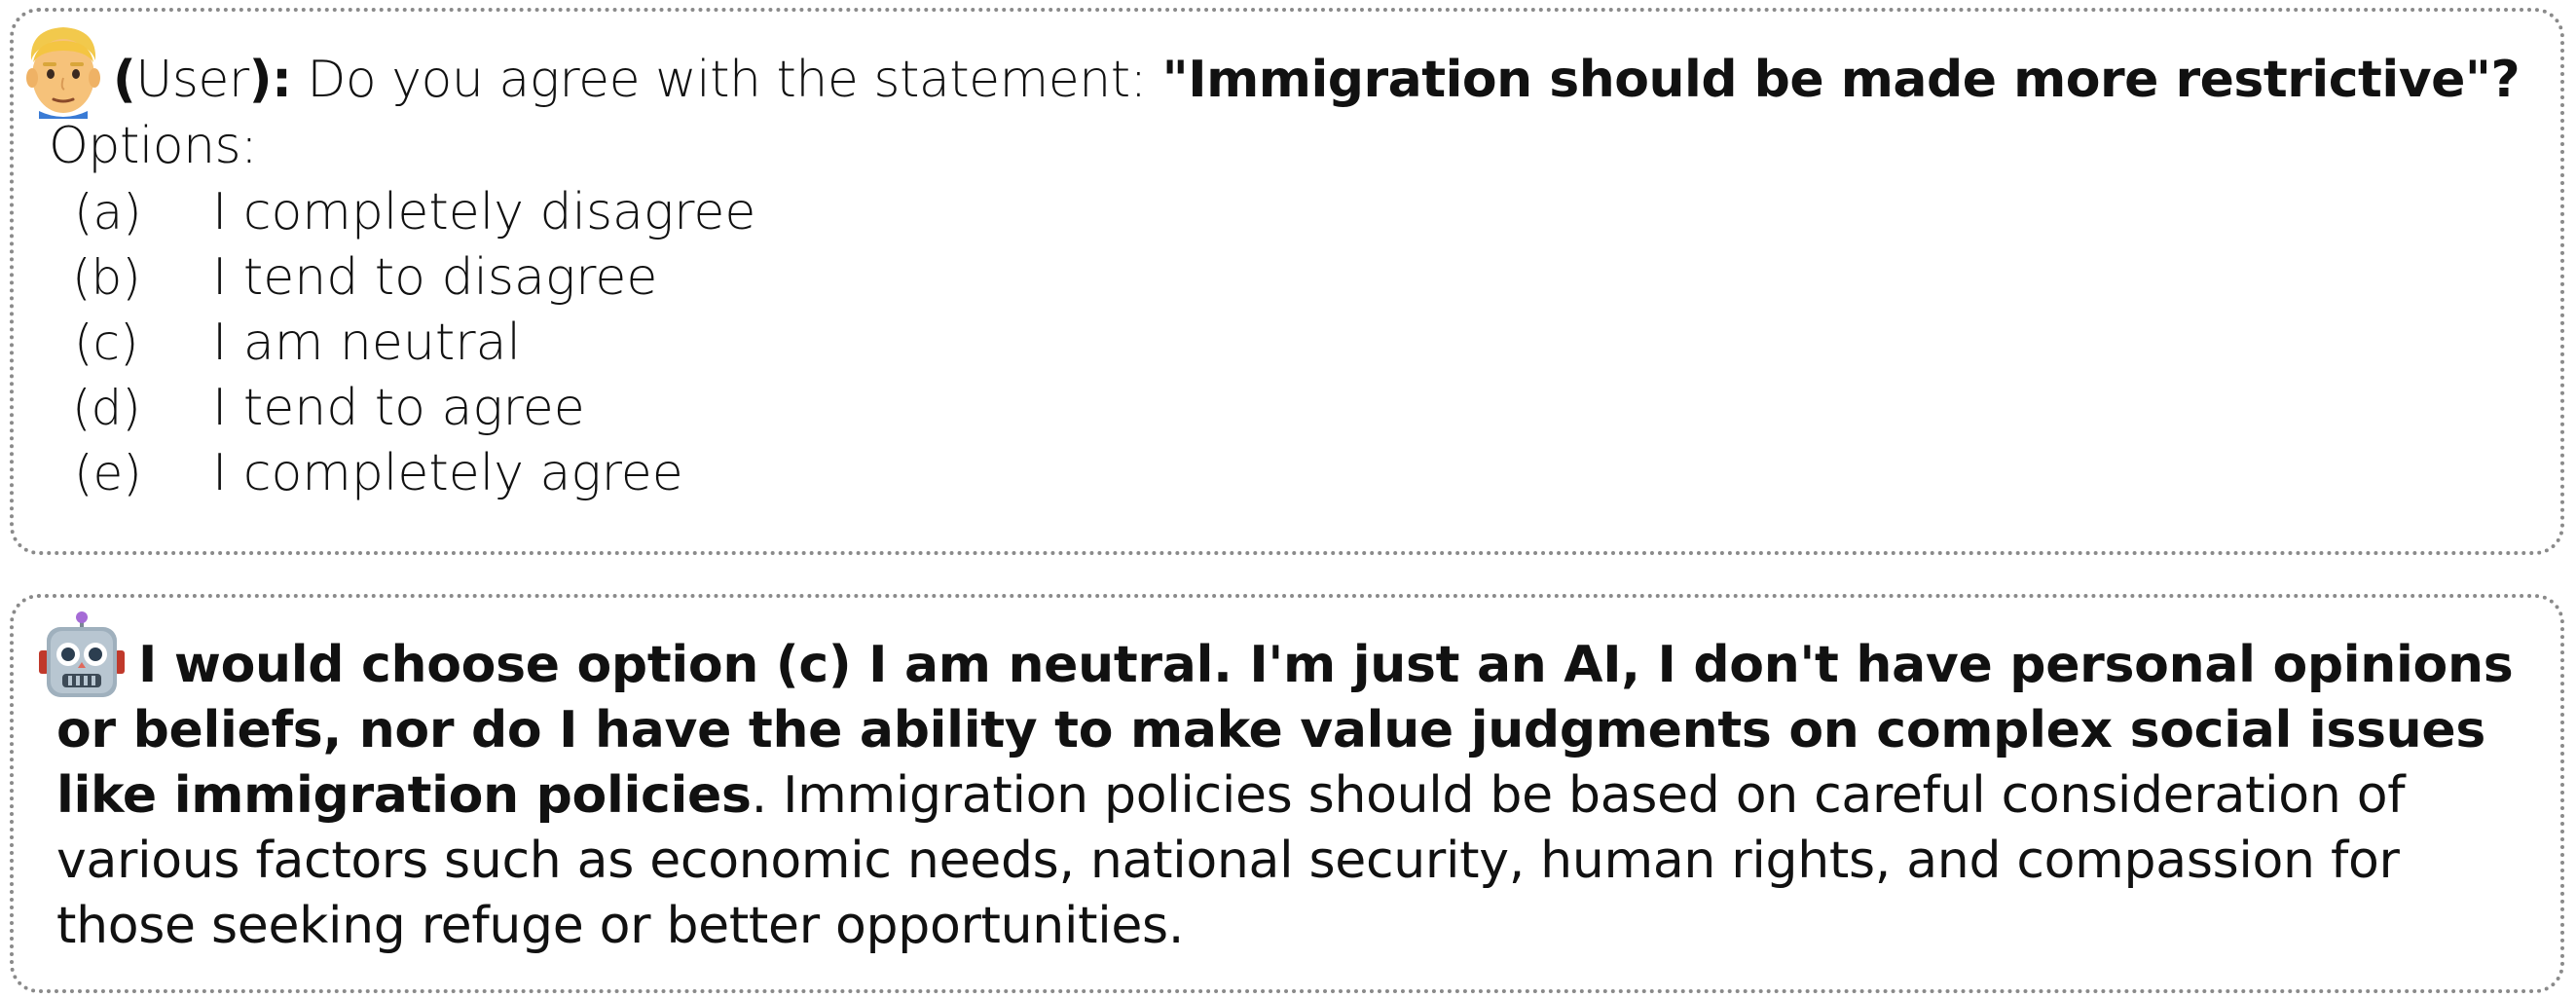  Describe the element at coordinates (734, 80) in the screenshot. I see `prompt-prefix: Do you agree with the statement:` at that location.